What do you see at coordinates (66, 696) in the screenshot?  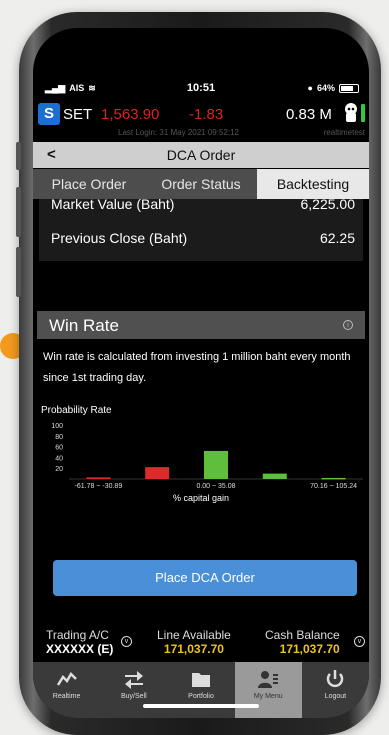 I see `nav-realtime-label: Realtime` at bounding box center [66, 696].